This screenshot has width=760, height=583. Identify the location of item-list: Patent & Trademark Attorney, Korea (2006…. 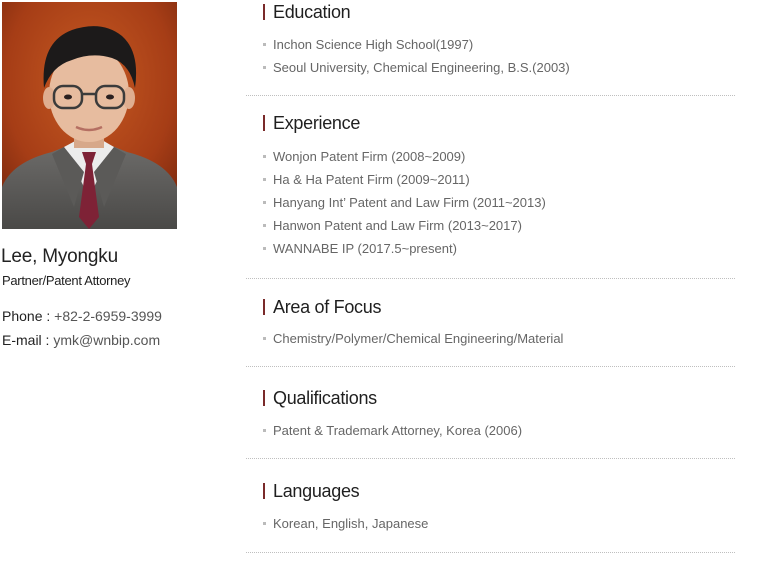
(392, 430).